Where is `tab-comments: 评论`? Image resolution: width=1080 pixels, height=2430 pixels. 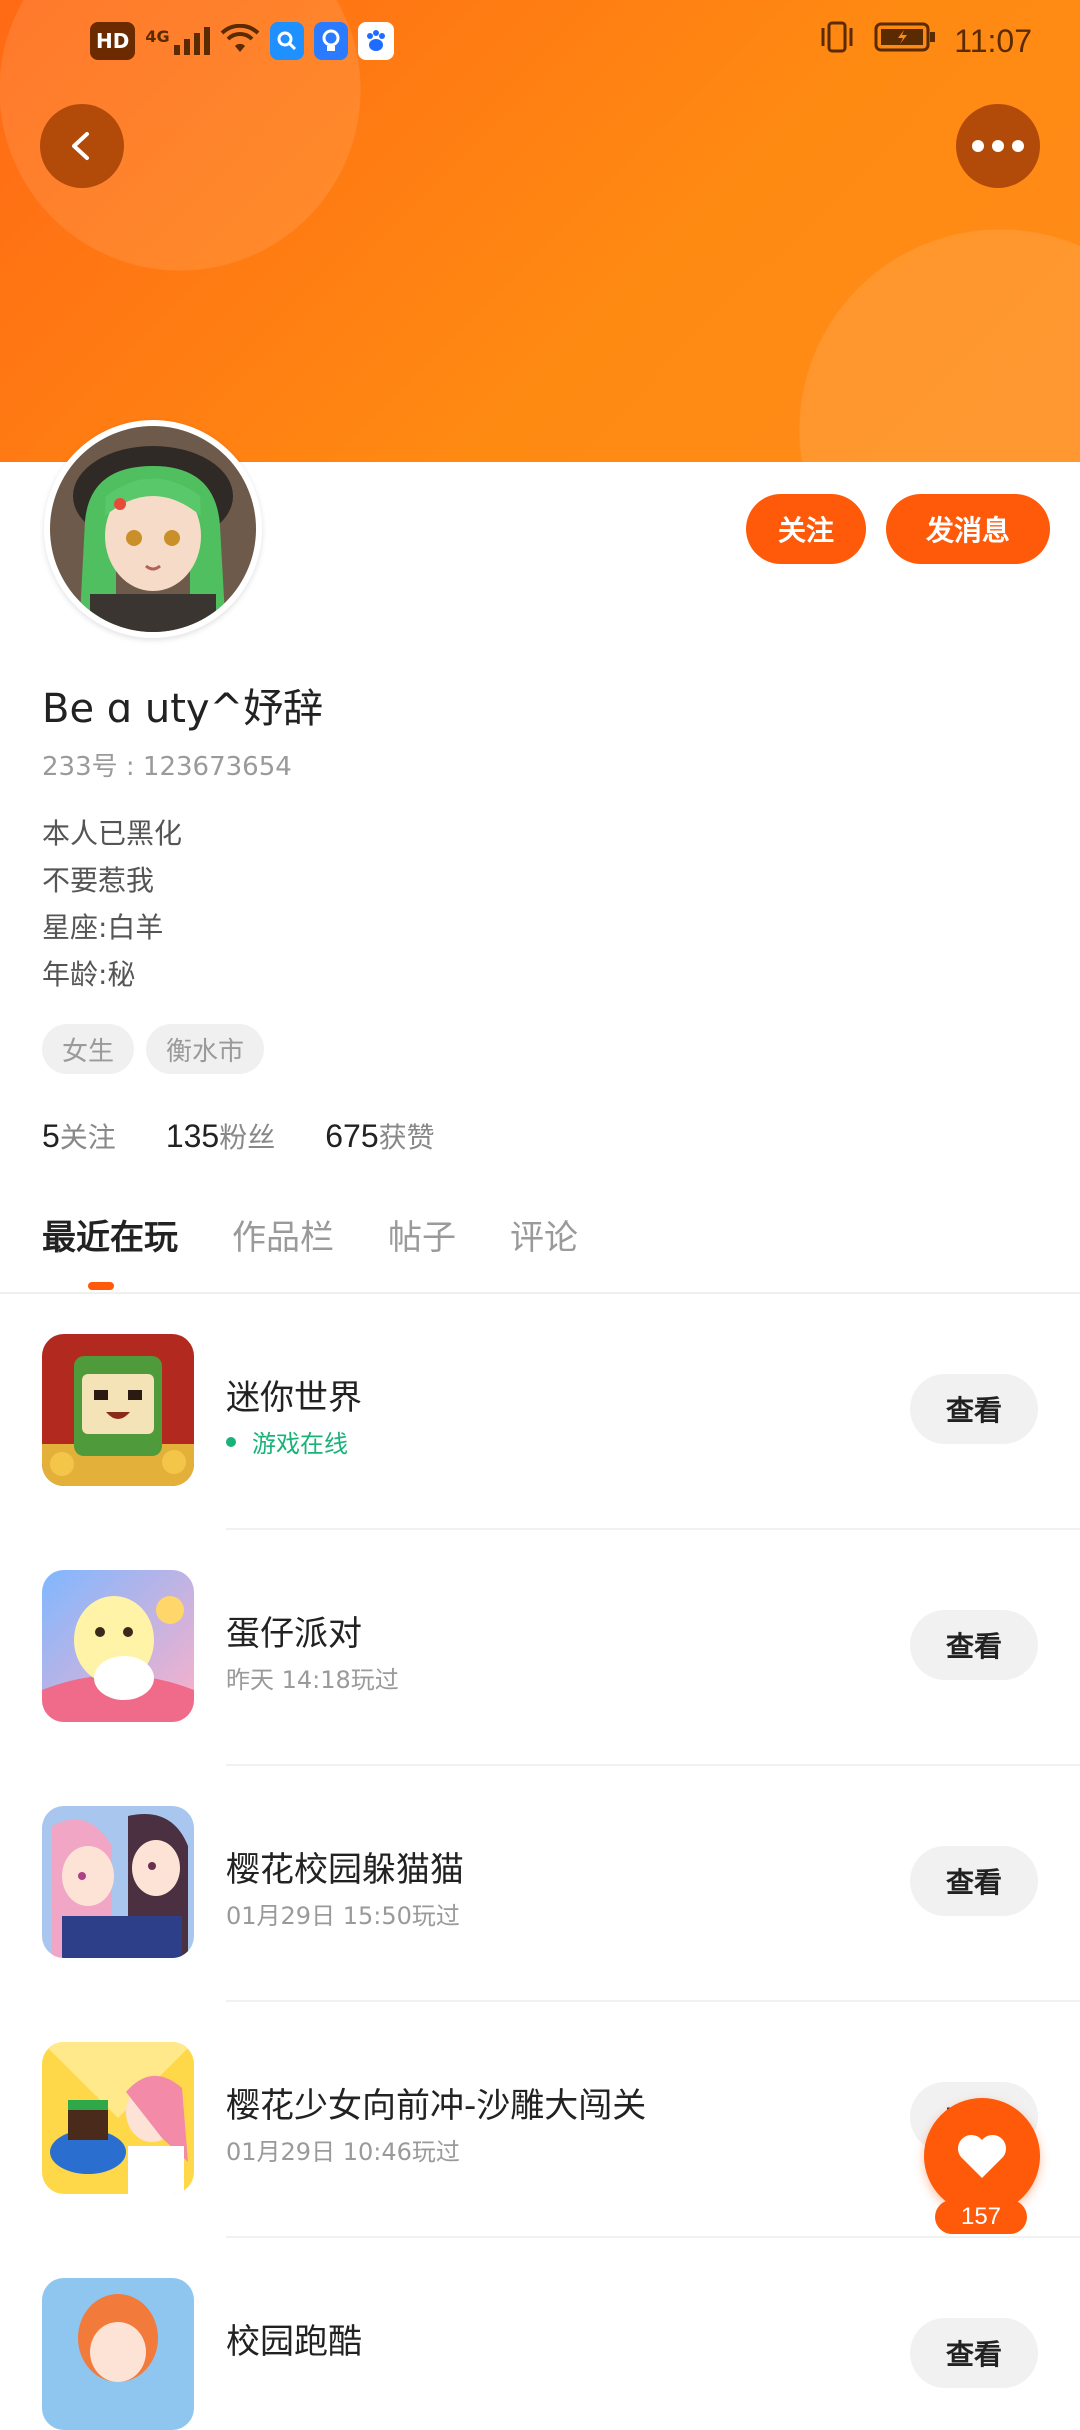
tab-comments: 评论 is located at coordinates (544, 1234).